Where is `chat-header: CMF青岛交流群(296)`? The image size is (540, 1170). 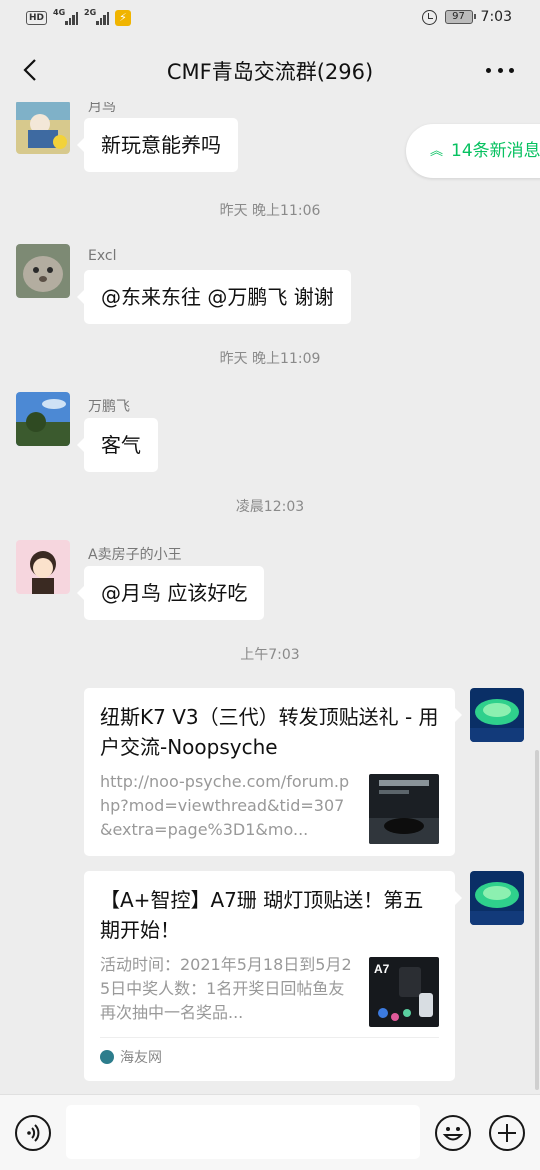 chat-header: CMF青岛交流群(296) is located at coordinates (270, 70).